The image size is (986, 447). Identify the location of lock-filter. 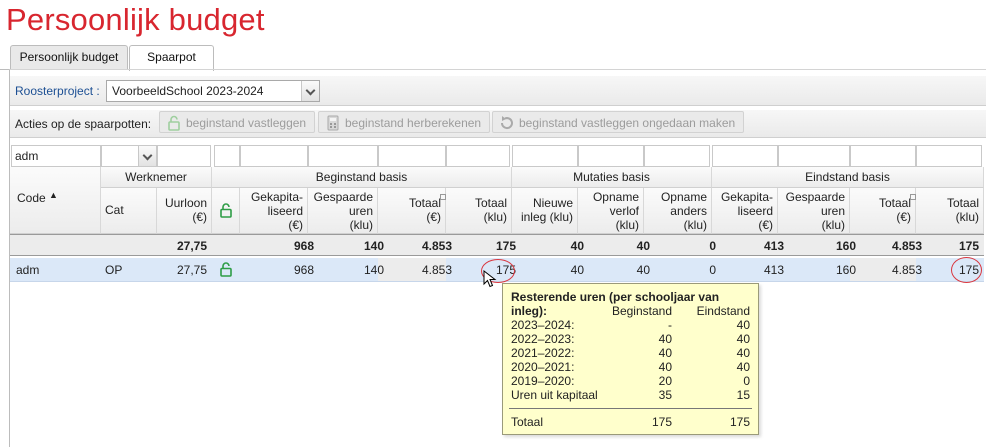
(227, 156).